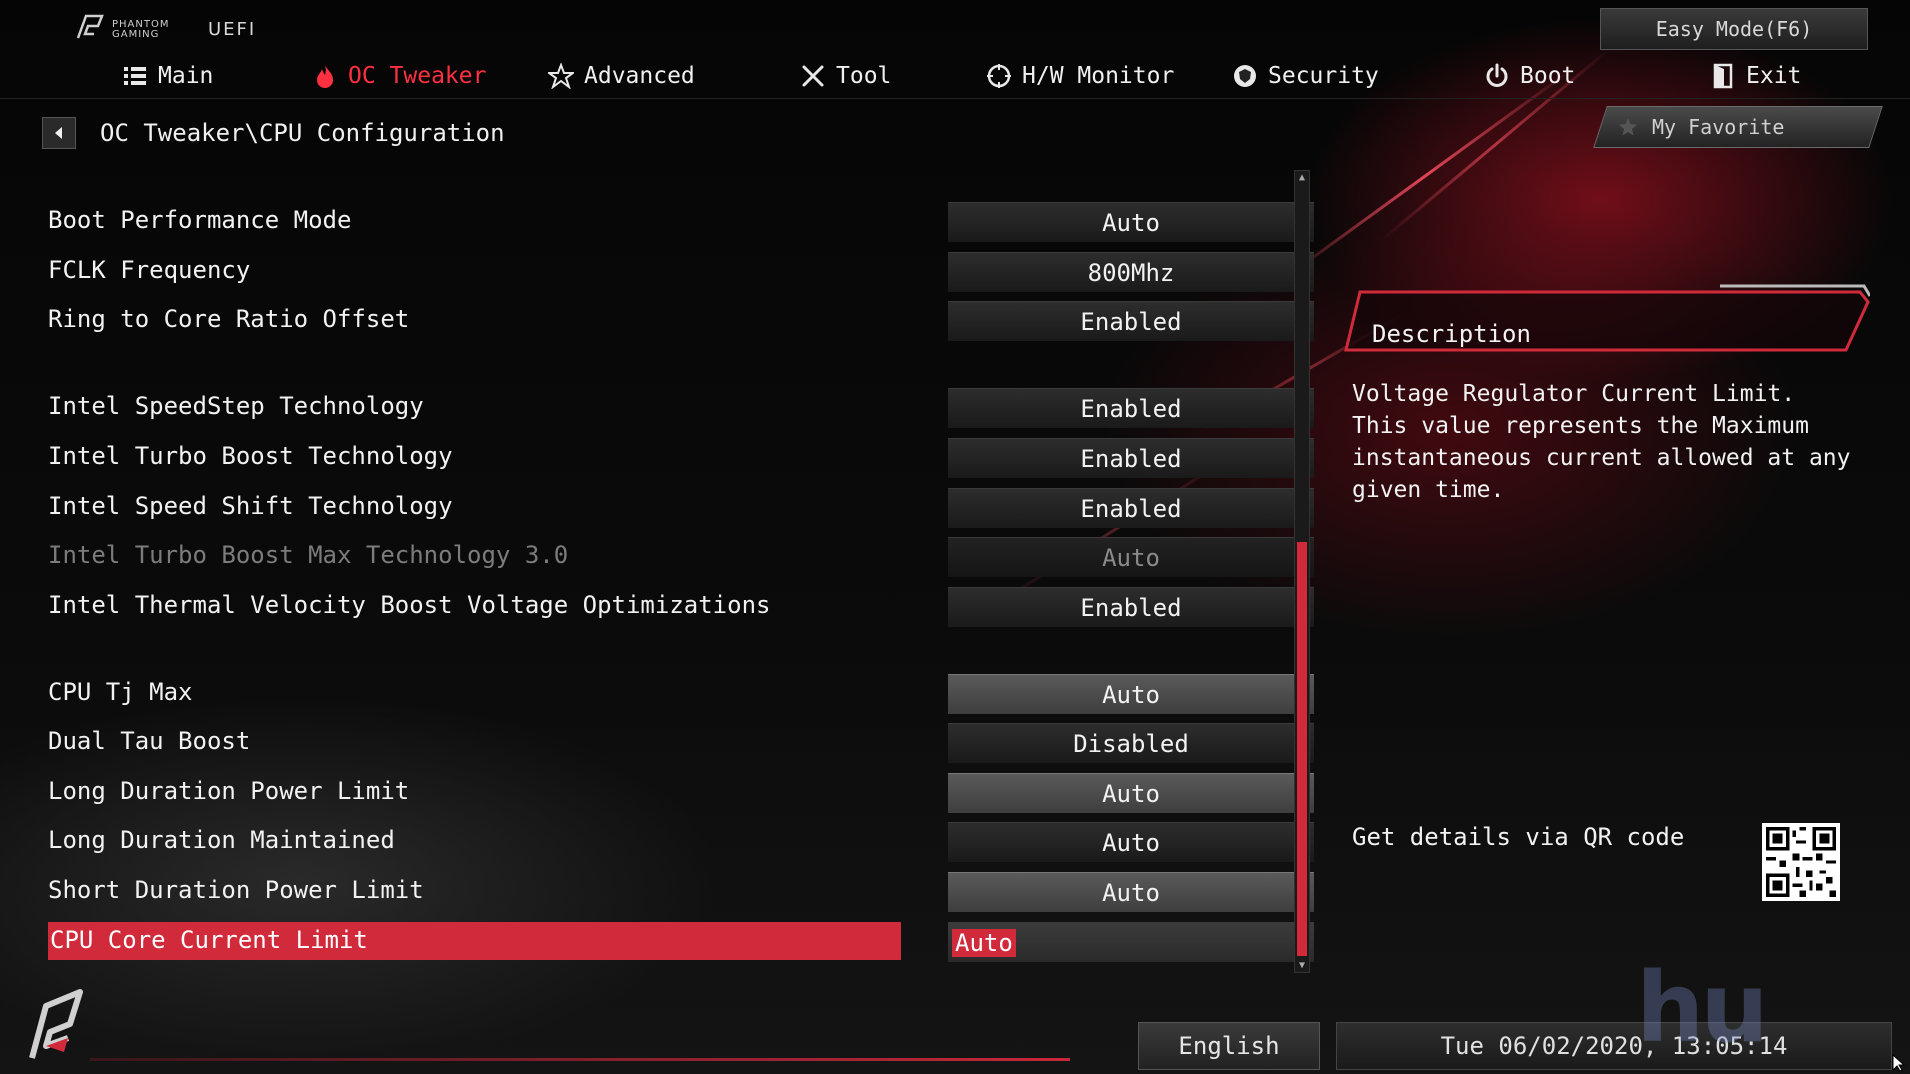  I want to click on back-button, so click(59, 133).